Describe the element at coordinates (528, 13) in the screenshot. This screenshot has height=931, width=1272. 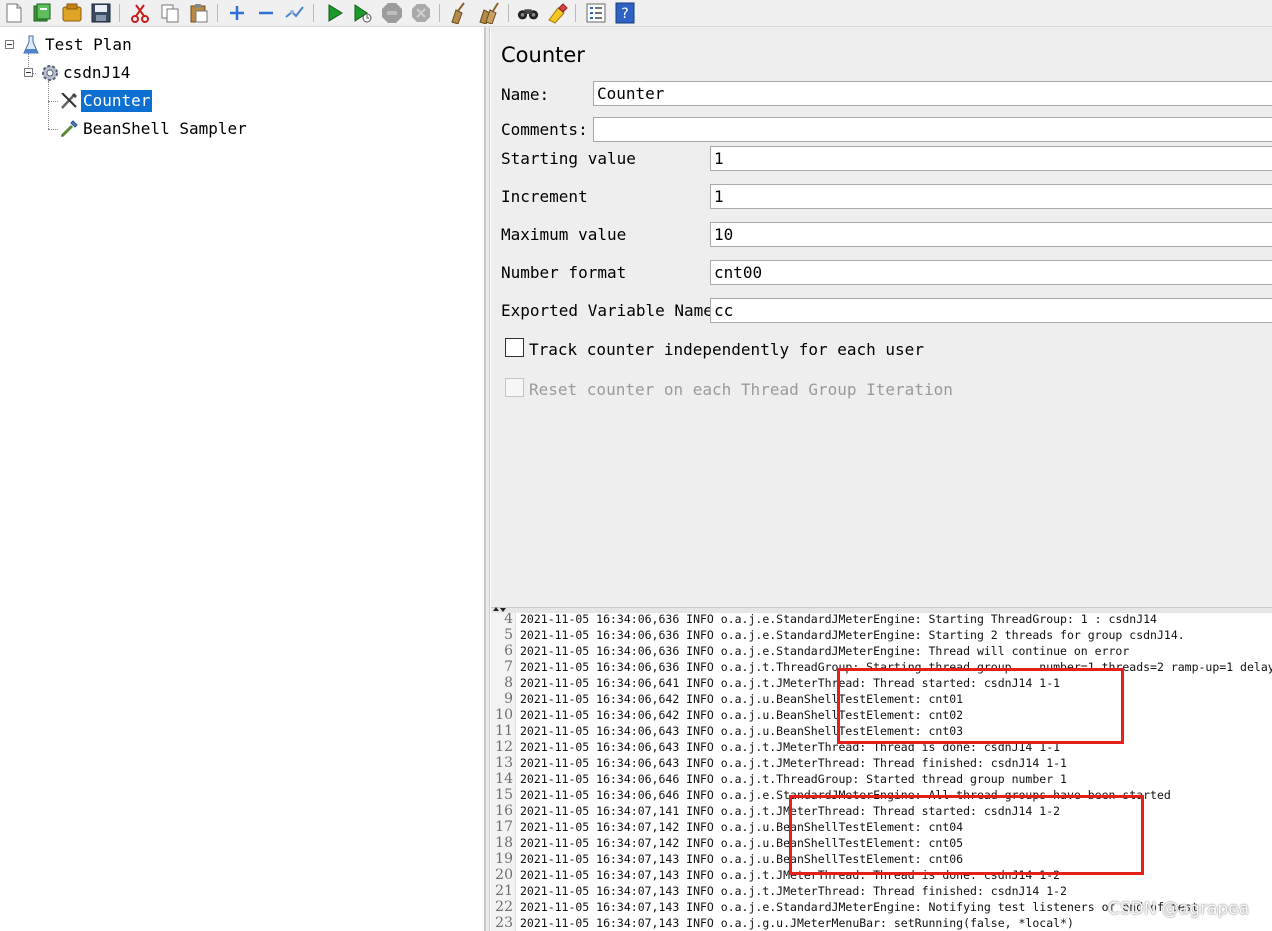
I see `search-icon` at that location.